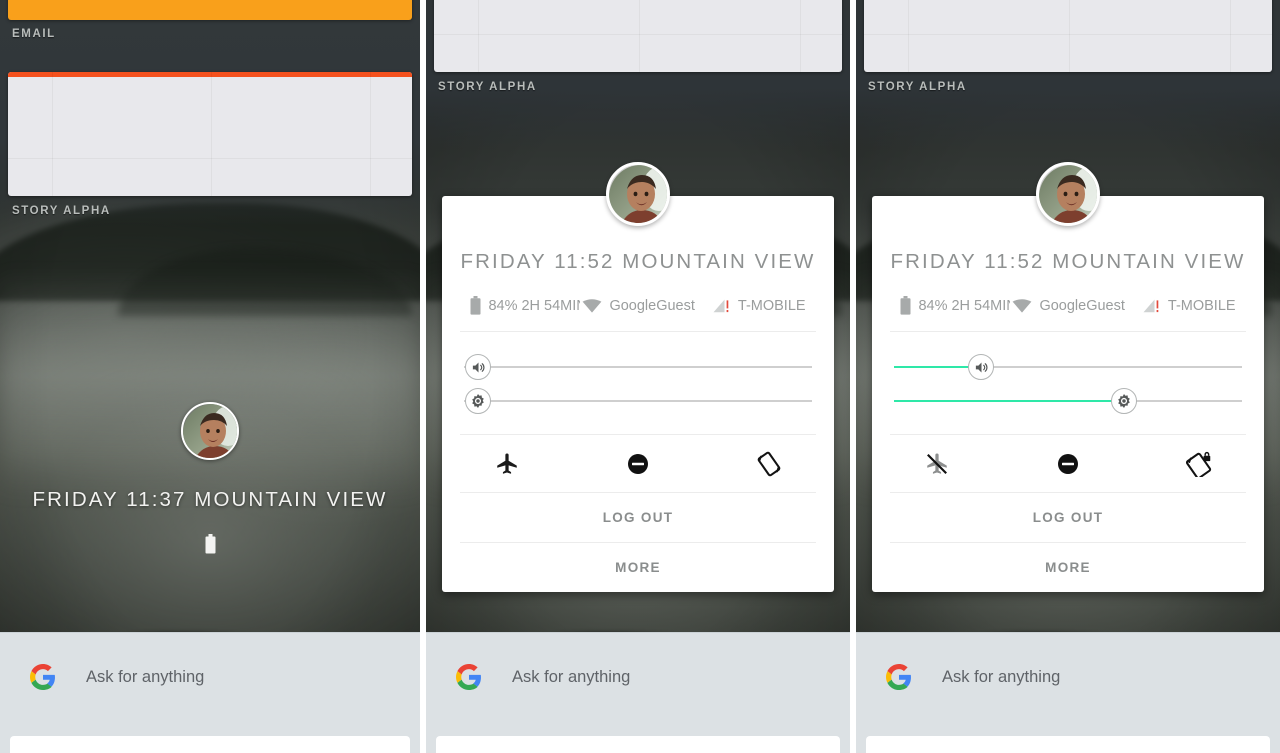 The image size is (1280, 753). Describe the element at coordinates (210, 74) in the screenshot. I see `card-accent-bar` at that location.